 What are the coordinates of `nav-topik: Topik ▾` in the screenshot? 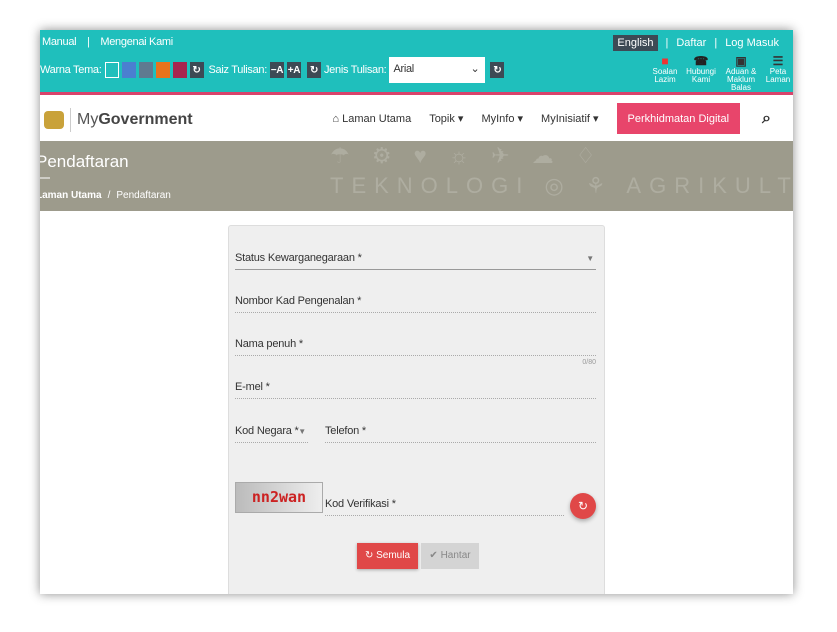 It's located at (446, 118).